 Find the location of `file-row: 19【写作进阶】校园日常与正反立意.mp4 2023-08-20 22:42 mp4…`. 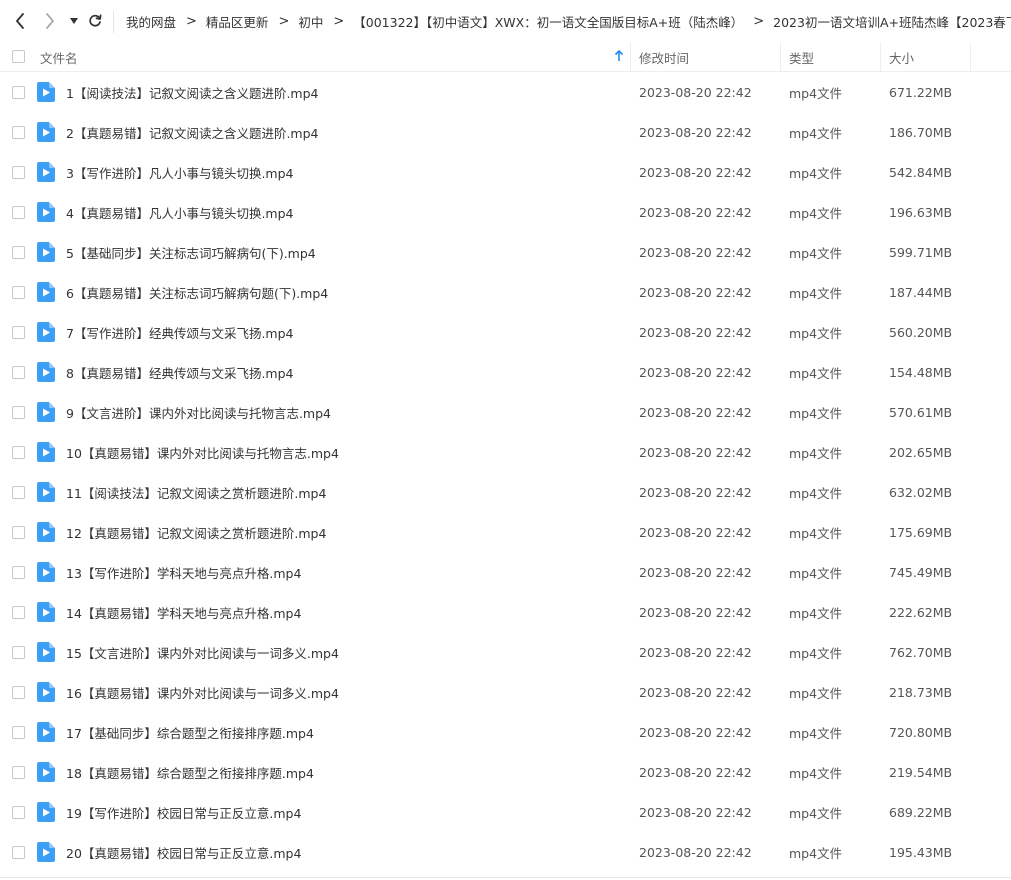

file-row: 19【写作进阶】校园日常与正反立意.mp4 2023-08-20 22:42 mp4… is located at coordinates (505, 812).